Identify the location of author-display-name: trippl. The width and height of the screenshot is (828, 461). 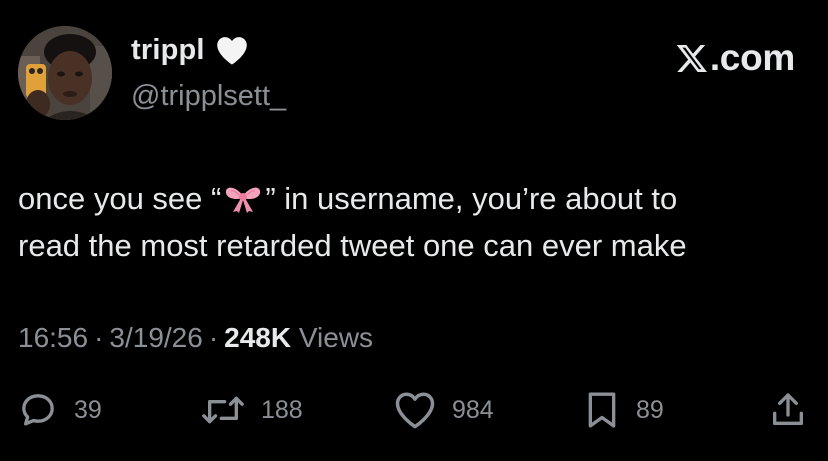
(168, 50).